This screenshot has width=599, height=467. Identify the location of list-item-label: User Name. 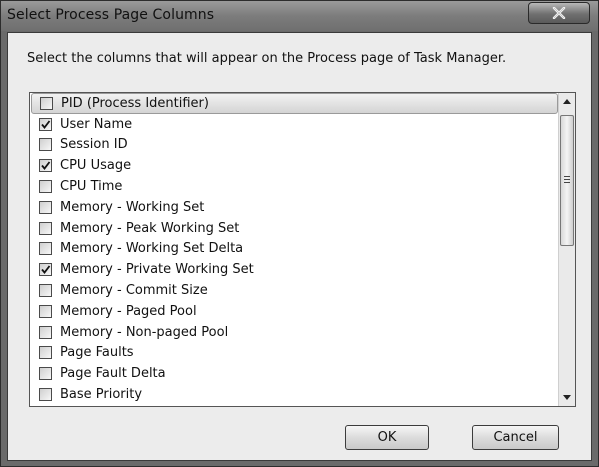
(96, 124).